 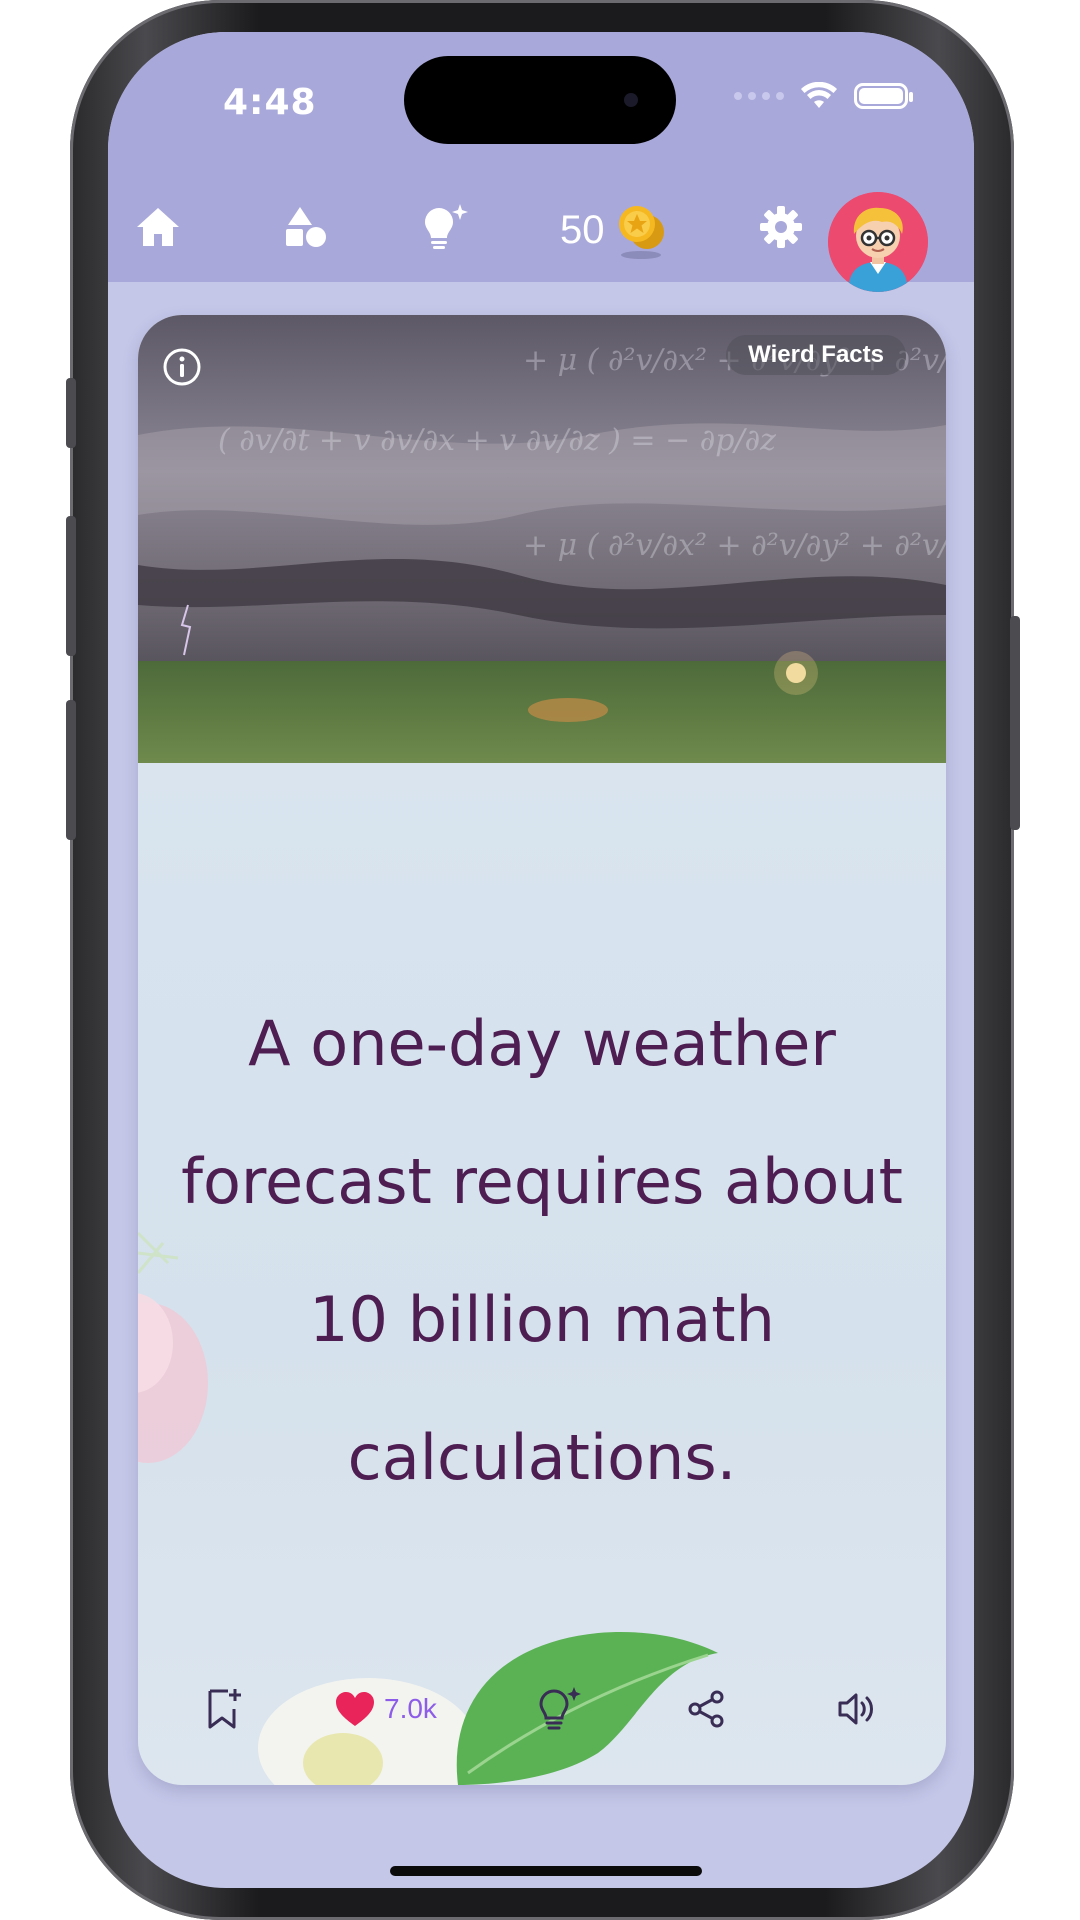 What do you see at coordinates (883, 96) in the screenshot?
I see `battery-icon` at bounding box center [883, 96].